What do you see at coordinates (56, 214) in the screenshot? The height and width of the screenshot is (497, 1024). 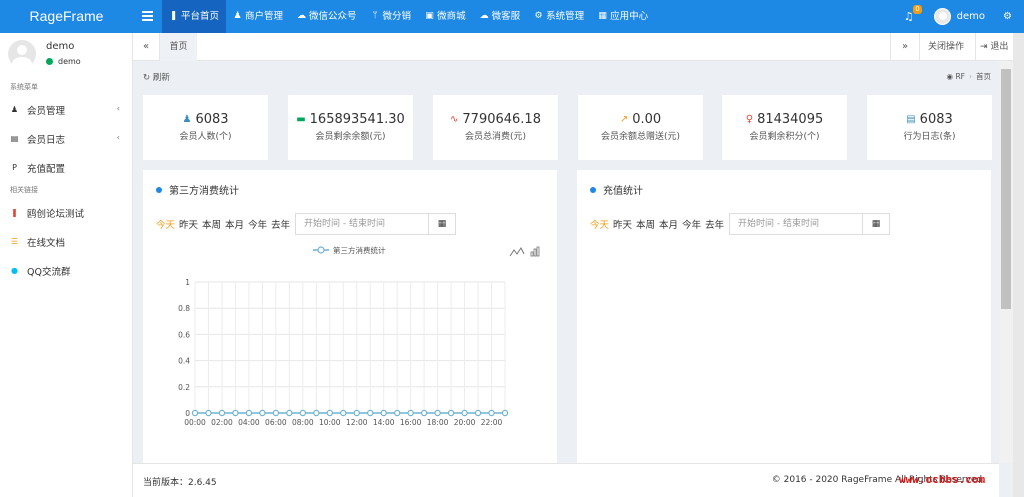 I see `sidebar-item-label: 鸥创论坛测试` at bounding box center [56, 214].